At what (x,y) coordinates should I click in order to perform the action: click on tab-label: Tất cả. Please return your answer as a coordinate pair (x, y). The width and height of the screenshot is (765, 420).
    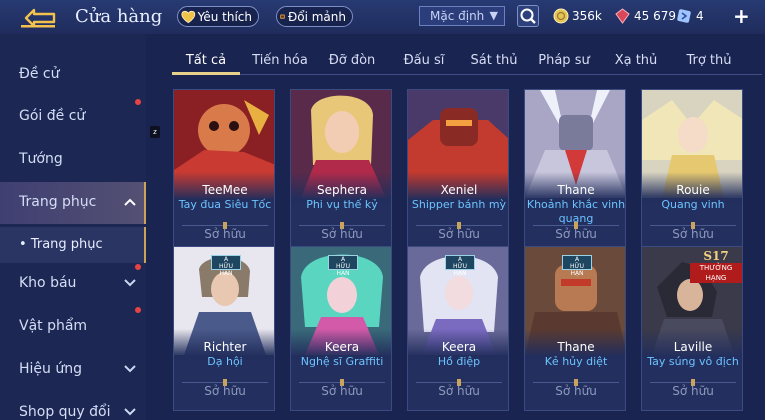
    Looking at the image, I should click on (206, 60).